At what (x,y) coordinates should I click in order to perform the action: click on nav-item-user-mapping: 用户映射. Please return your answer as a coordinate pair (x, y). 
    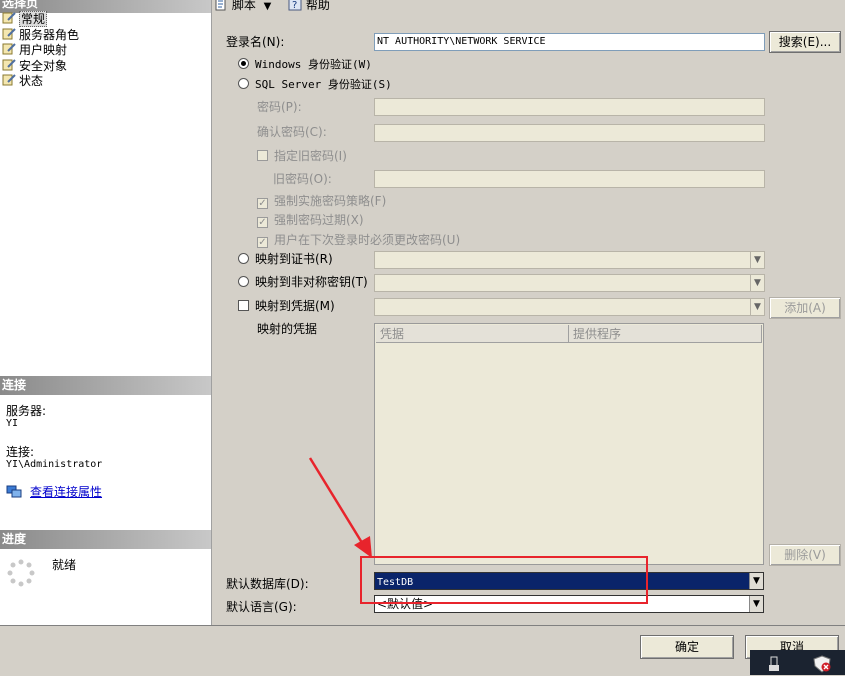
    Looking at the image, I should click on (34, 50).